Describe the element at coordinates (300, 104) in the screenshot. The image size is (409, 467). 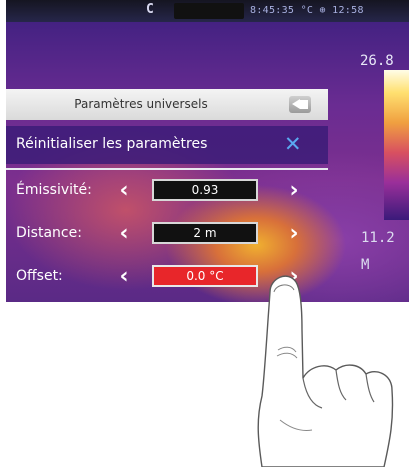
I see `back-button` at that location.